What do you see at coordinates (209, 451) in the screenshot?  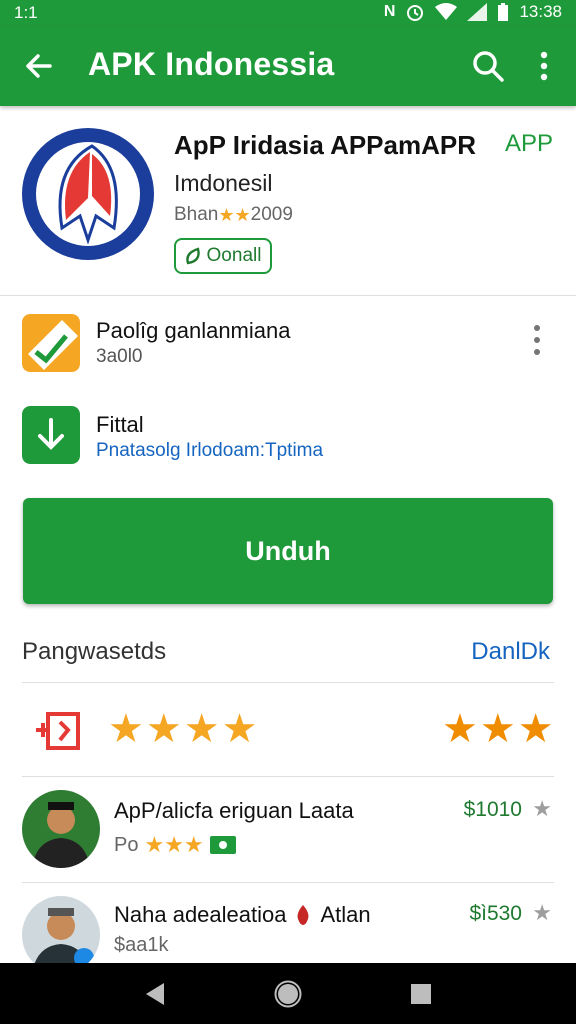 I see `list-item-subtitle: Pnatasolg Irlodoam:Tptima` at bounding box center [209, 451].